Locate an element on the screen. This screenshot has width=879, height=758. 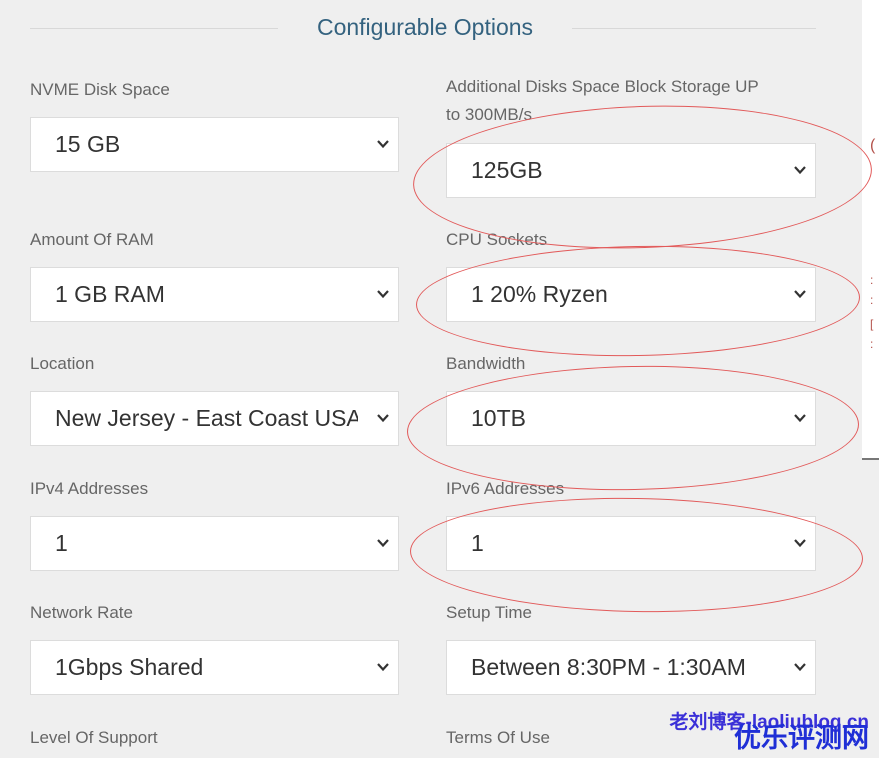
location-value: New Jersey - East Coast USA is located at coordinates (206, 418).